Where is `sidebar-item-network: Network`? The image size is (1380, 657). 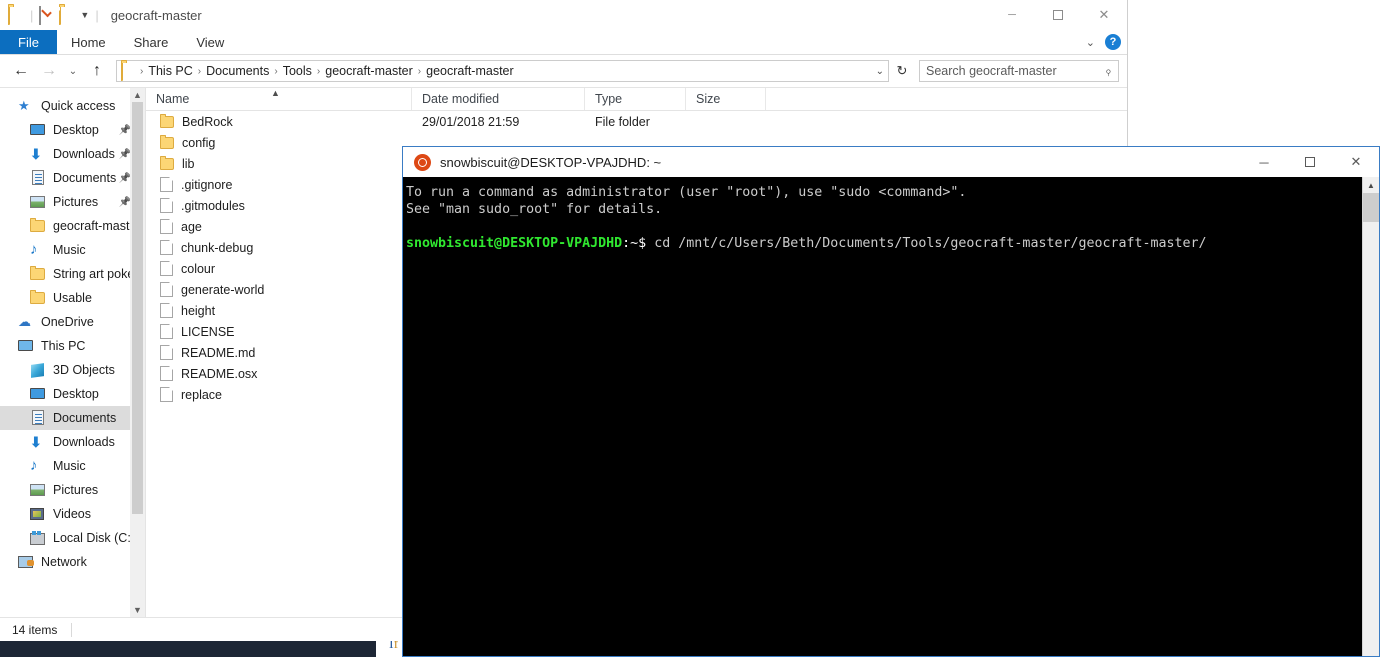 sidebar-item-network: Network is located at coordinates (72, 562).